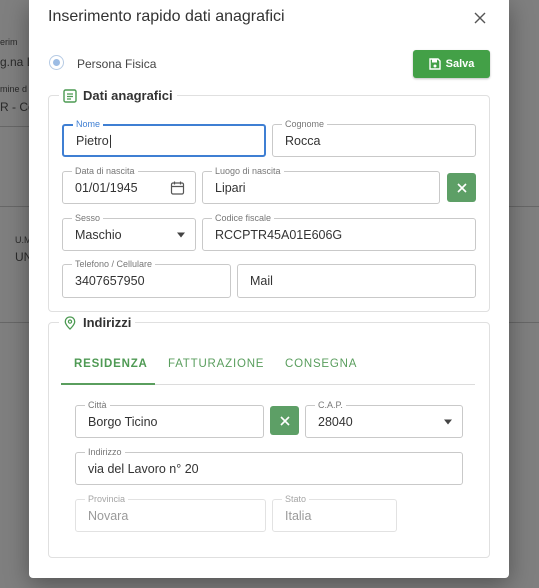  I want to click on sesso-select: Sesso Maschio, so click(129, 232).